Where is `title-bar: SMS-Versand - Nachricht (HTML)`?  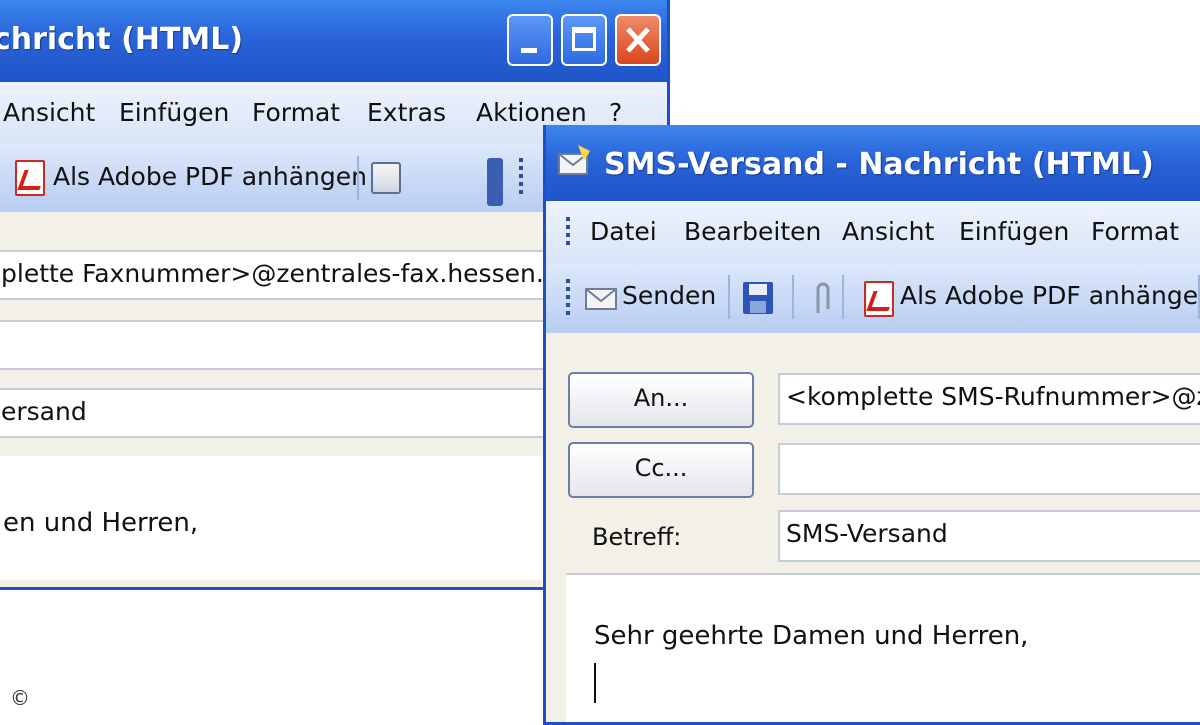 title-bar: SMS-Versand - Nachricht (HTML) is located at coordinates (873, 163).